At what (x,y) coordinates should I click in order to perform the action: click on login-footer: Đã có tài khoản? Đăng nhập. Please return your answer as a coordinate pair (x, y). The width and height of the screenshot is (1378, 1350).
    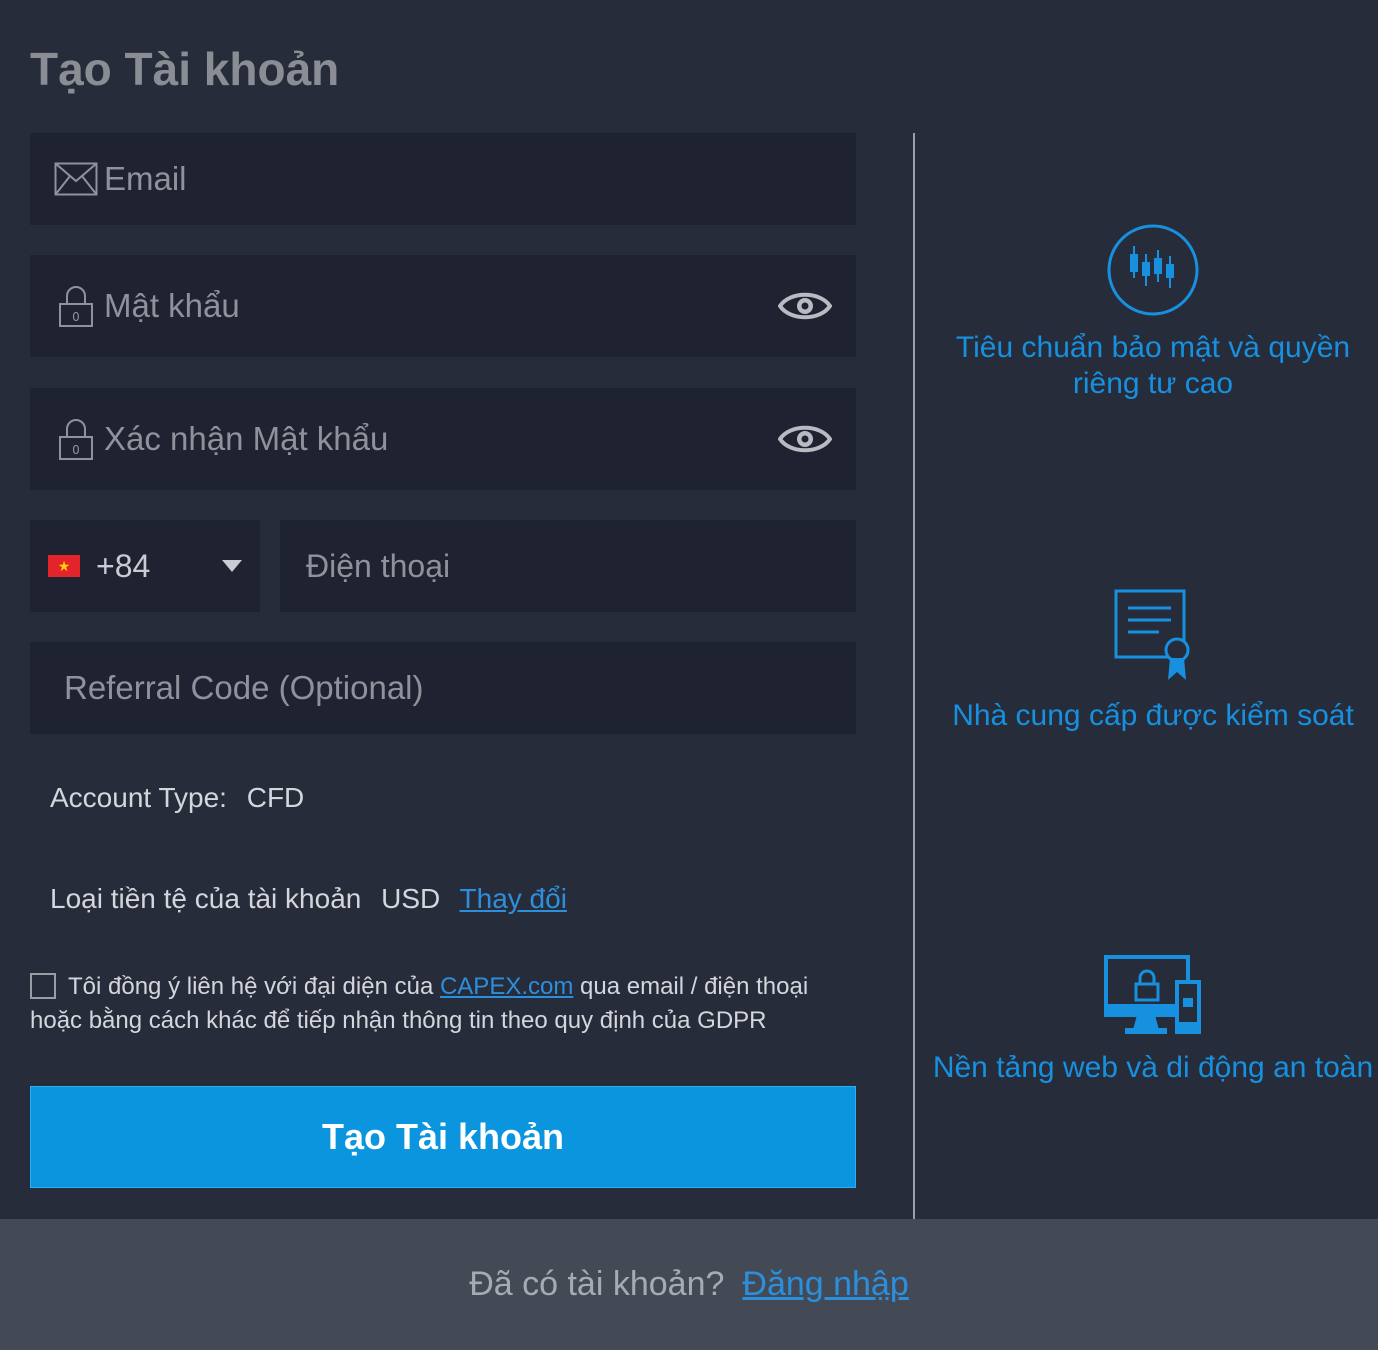
    Looking at the image, I should click on (689, 1284).